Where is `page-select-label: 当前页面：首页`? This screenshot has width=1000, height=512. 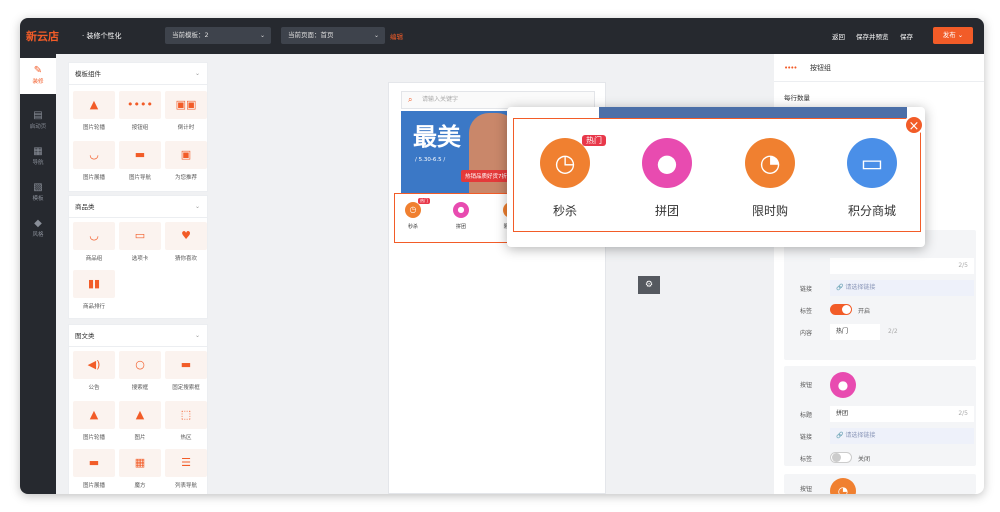 page-select-label: 当前页面：首页 is located at coordinates (311, 35).